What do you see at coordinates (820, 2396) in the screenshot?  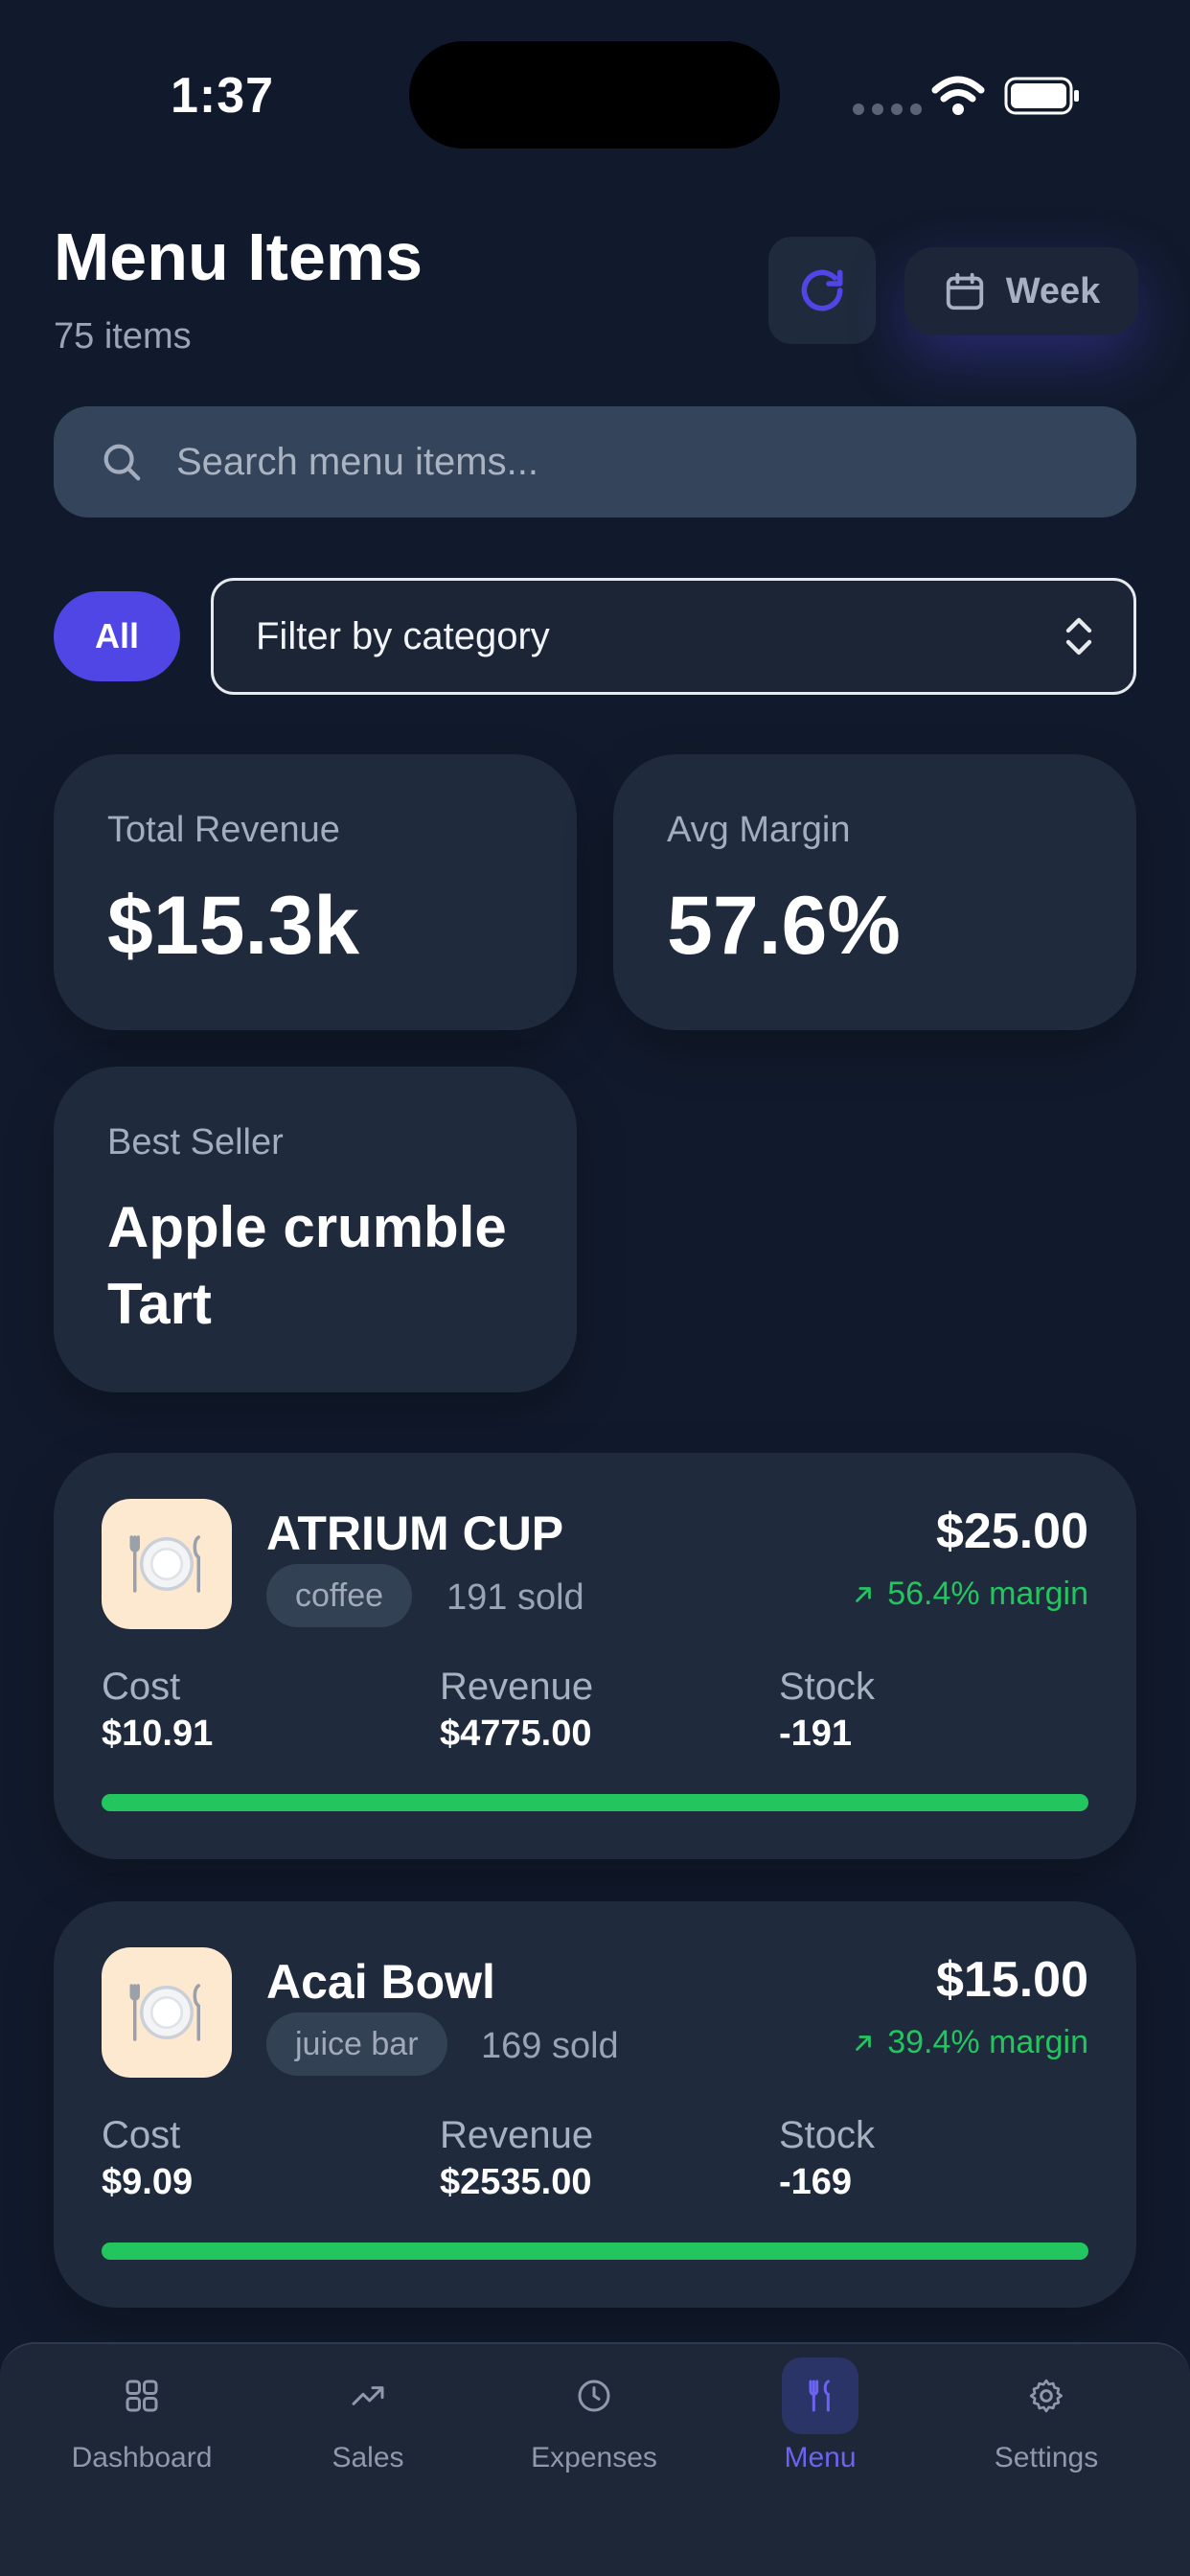 I see `utensils-icon` at bounding box center [820, 2396].